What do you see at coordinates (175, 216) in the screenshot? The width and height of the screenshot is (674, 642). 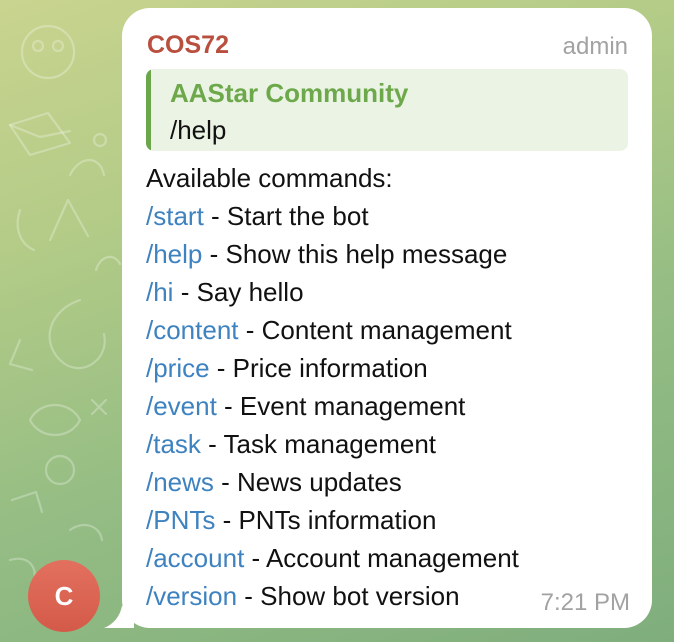 I see `command-link: /start` at bounding box center [175, 216].